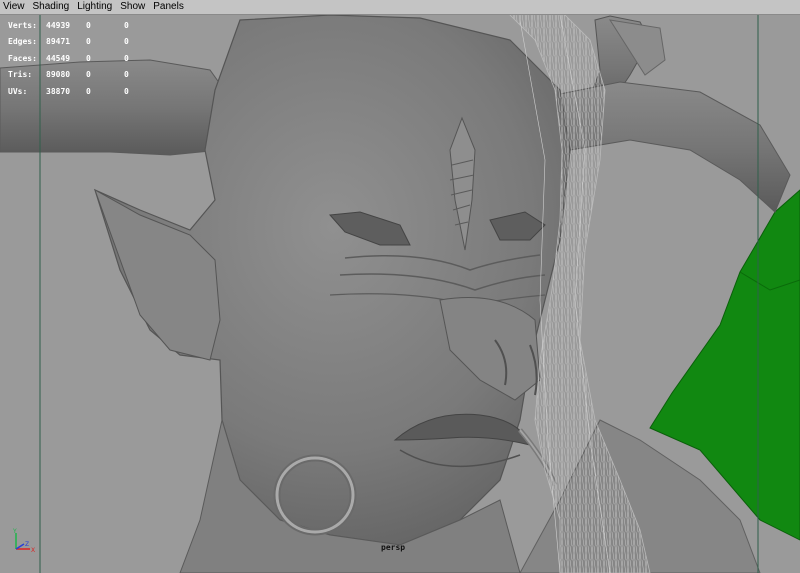 Image resolution: width=800 pixels, height=573 pixels. What do you see at coordinates (169, 7) in the screenshot?
I see `menu-panels: Panels` at bounding box center [169, 7].